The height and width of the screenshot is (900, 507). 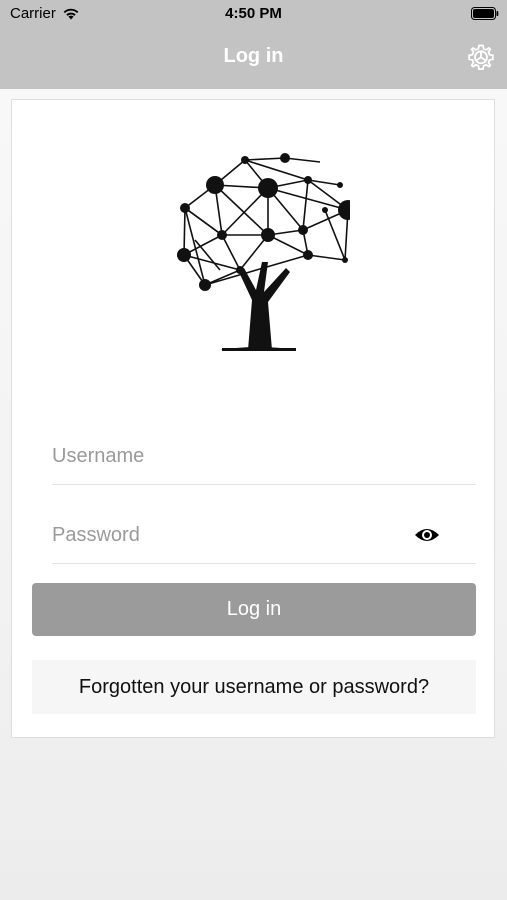 What do you see at coordinates (481, 58) in the screenshot?
I see `gear-icon` at bounding box center [481, 58].